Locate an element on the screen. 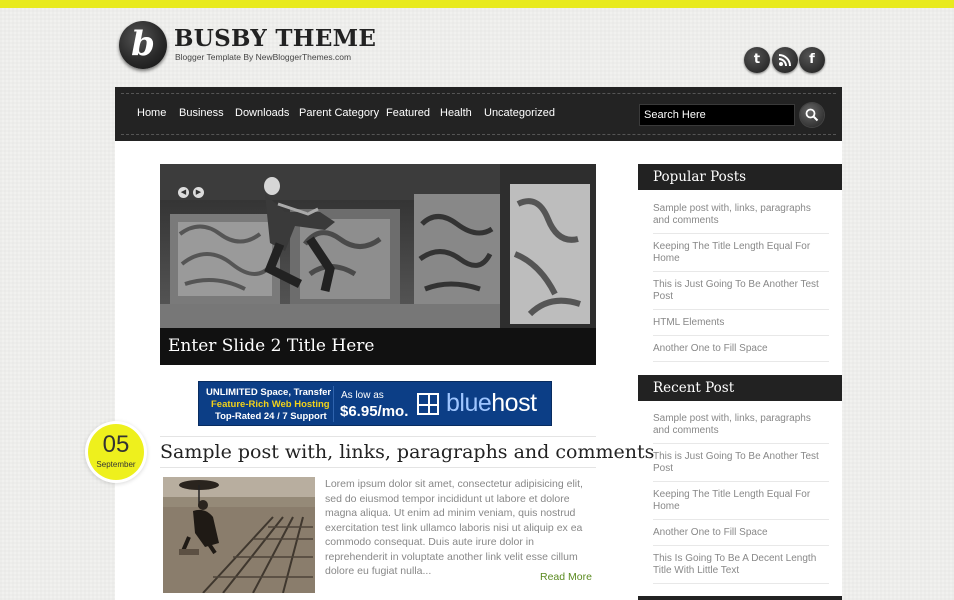 The height and width of the screenshot is (600, 954). search-input: Search Here is located at coordinates (717, 115).